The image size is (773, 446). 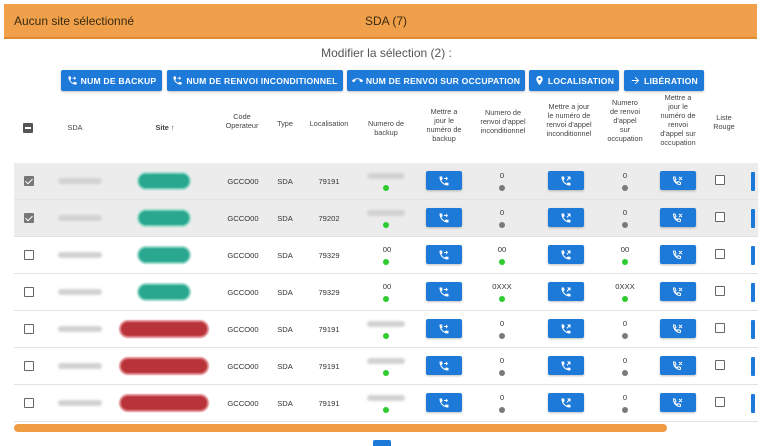 I want to click on pagination-current-page, so click(x=382, y=443).